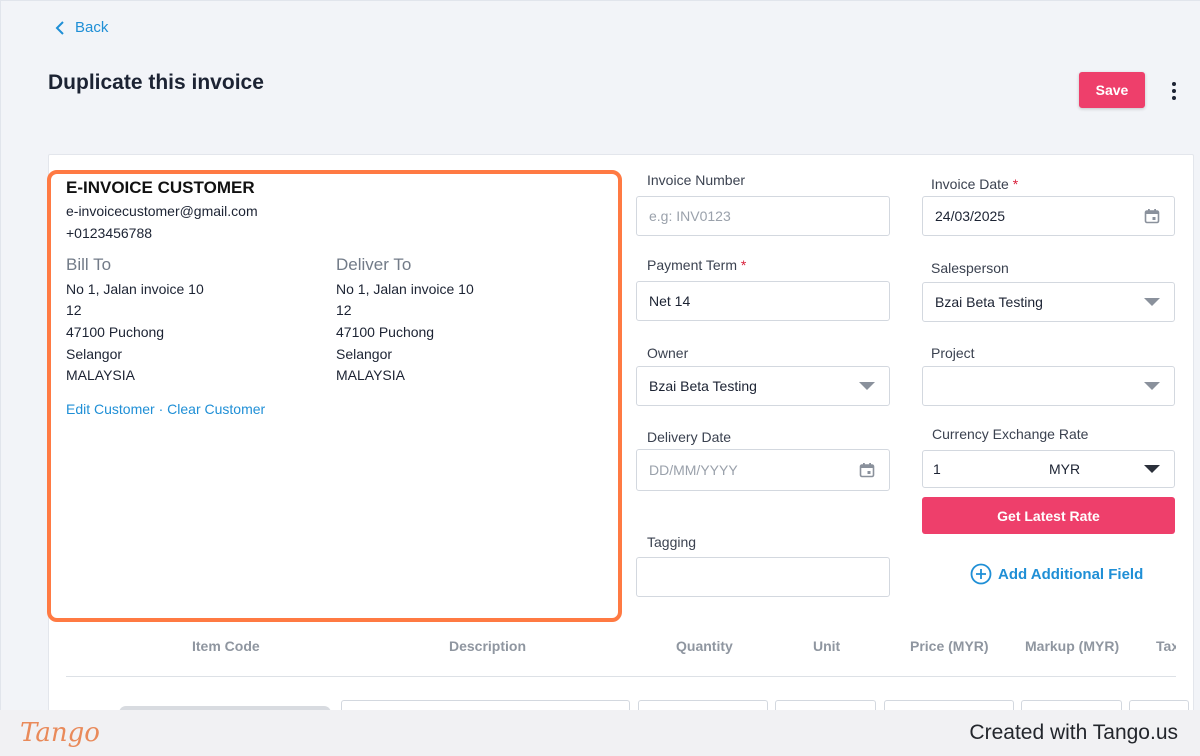  Describe the element at coordinates (981, 574) in the screenshot. I see `plus-circle-icon` at that location.